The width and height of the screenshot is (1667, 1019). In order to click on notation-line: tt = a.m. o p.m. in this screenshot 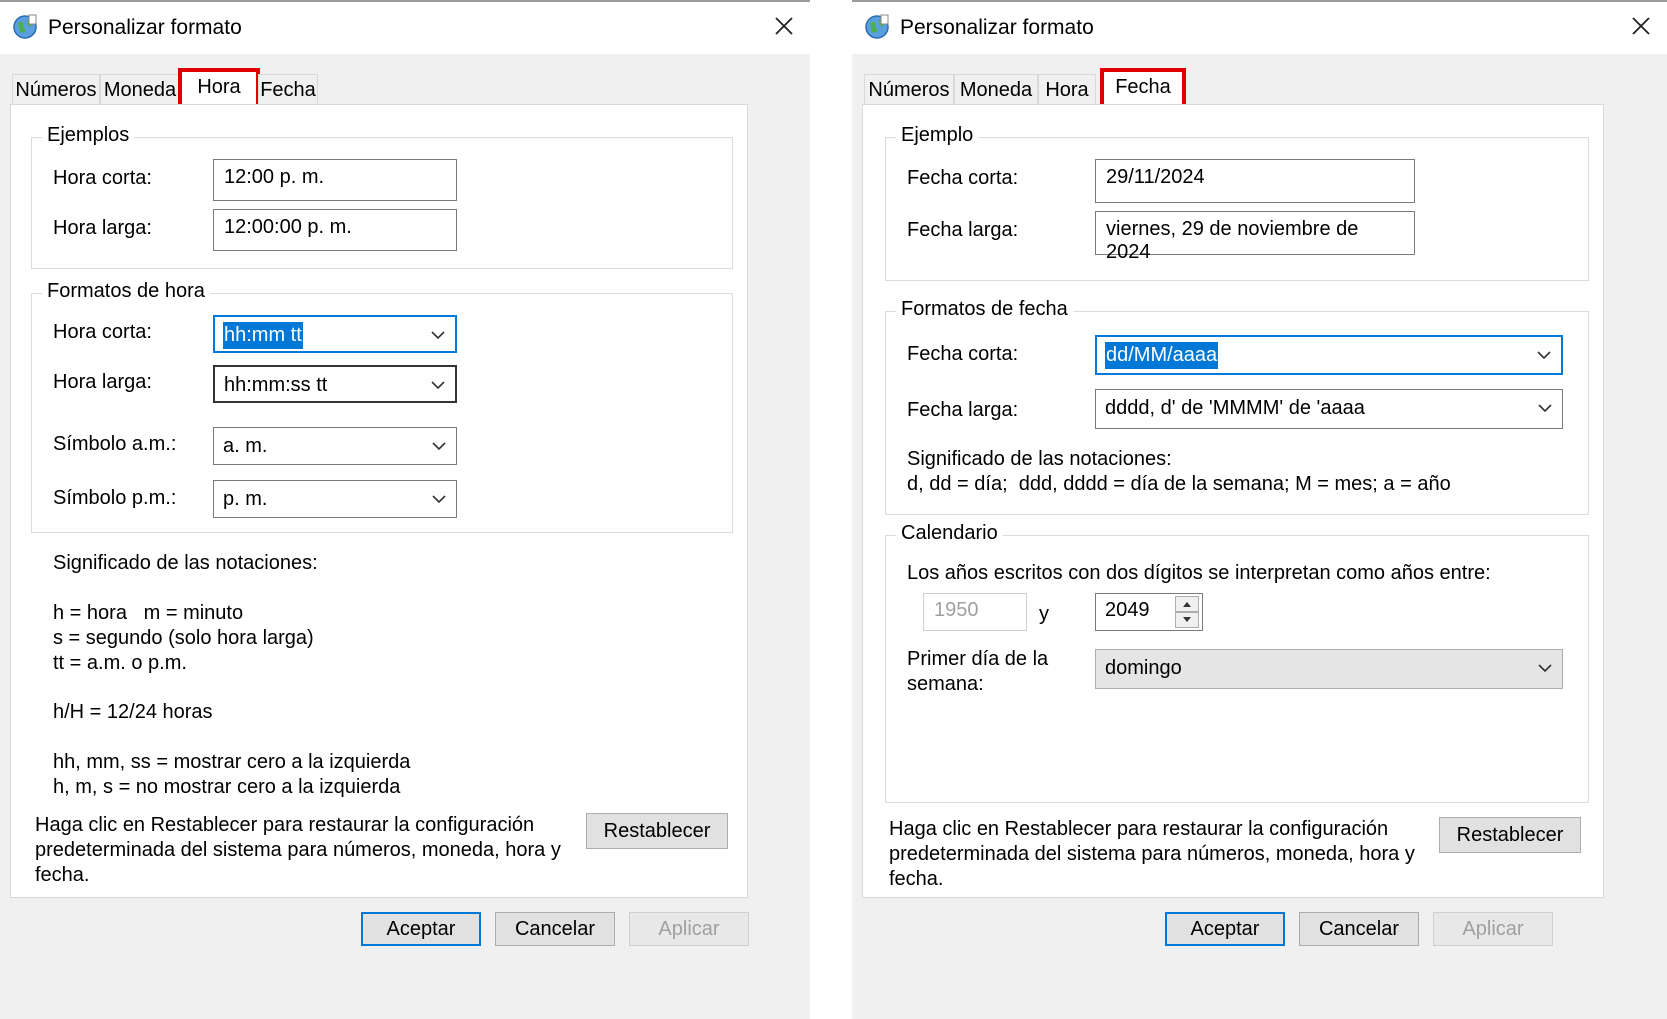, I will do `click(120, 663)`.